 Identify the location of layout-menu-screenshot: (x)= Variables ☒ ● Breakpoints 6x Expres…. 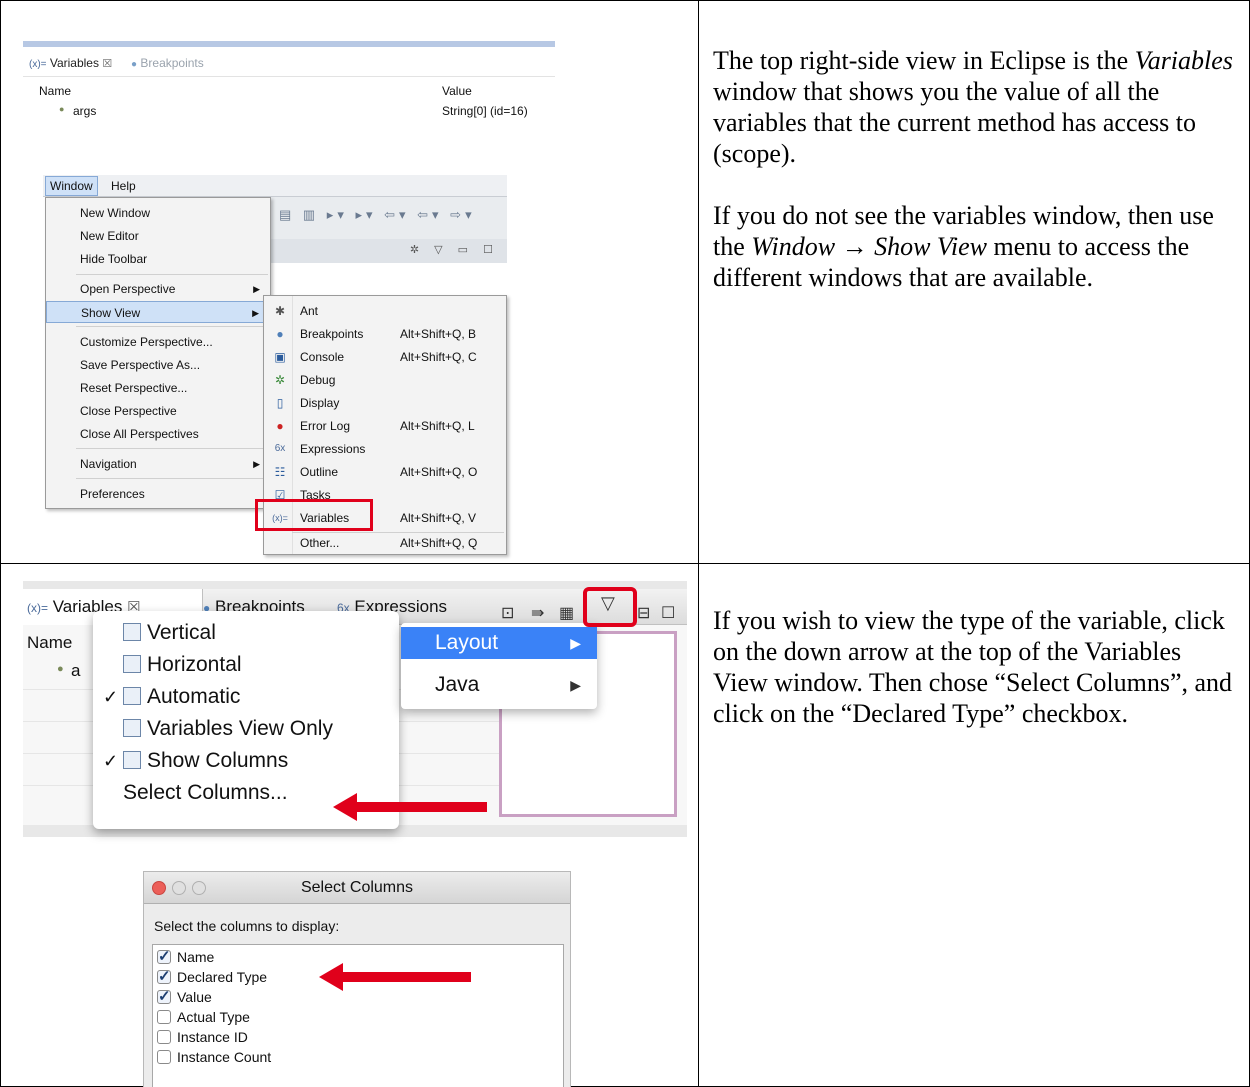
(355, 709).